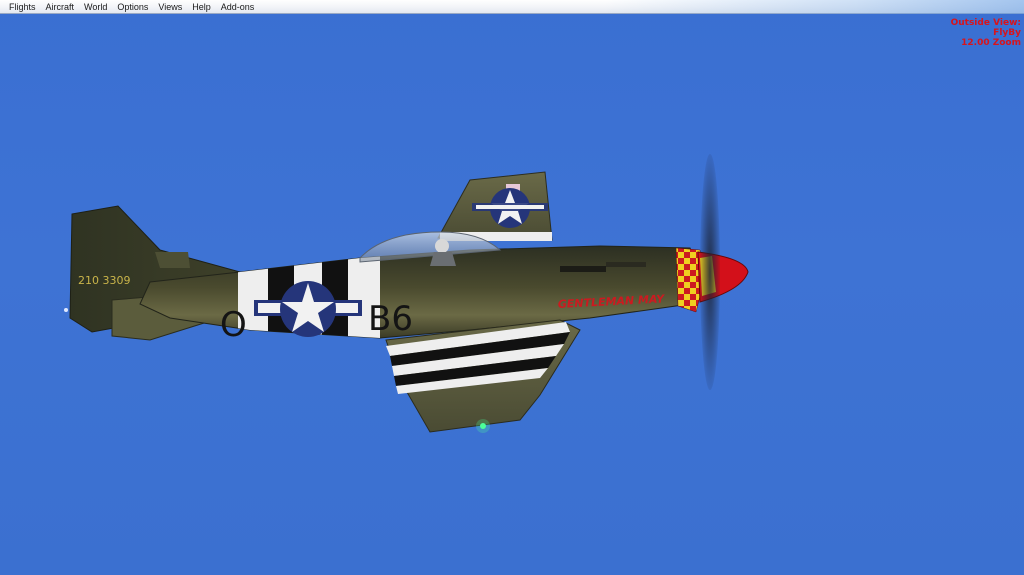 The height and width of the screenshot is (575, 1024). I want to click on menu-views: Views, so click(170, 7).